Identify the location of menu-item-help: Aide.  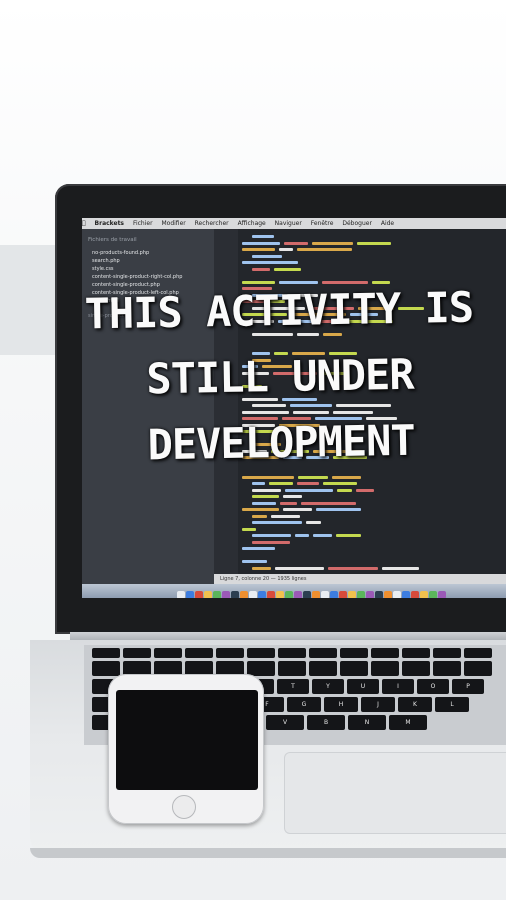
(384, 223).